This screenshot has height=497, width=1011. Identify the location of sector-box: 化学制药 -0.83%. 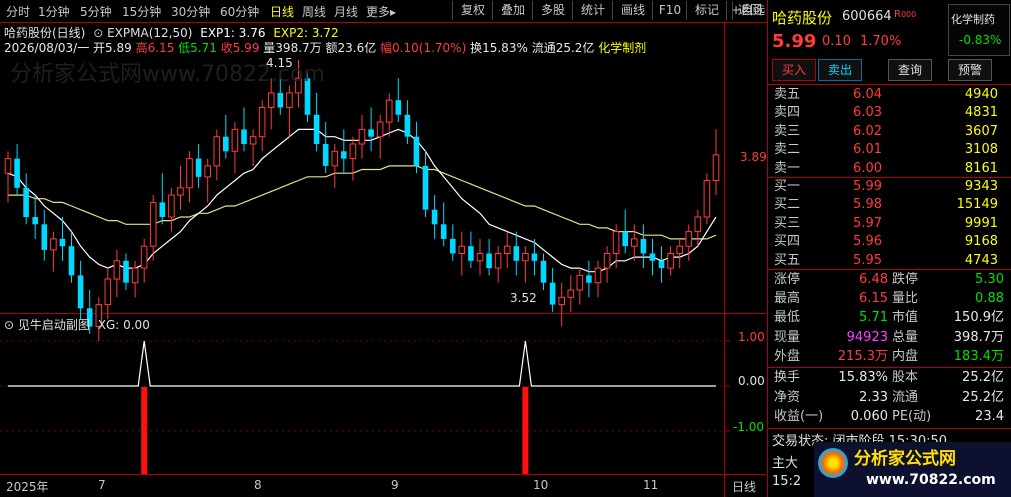
(979, 30).